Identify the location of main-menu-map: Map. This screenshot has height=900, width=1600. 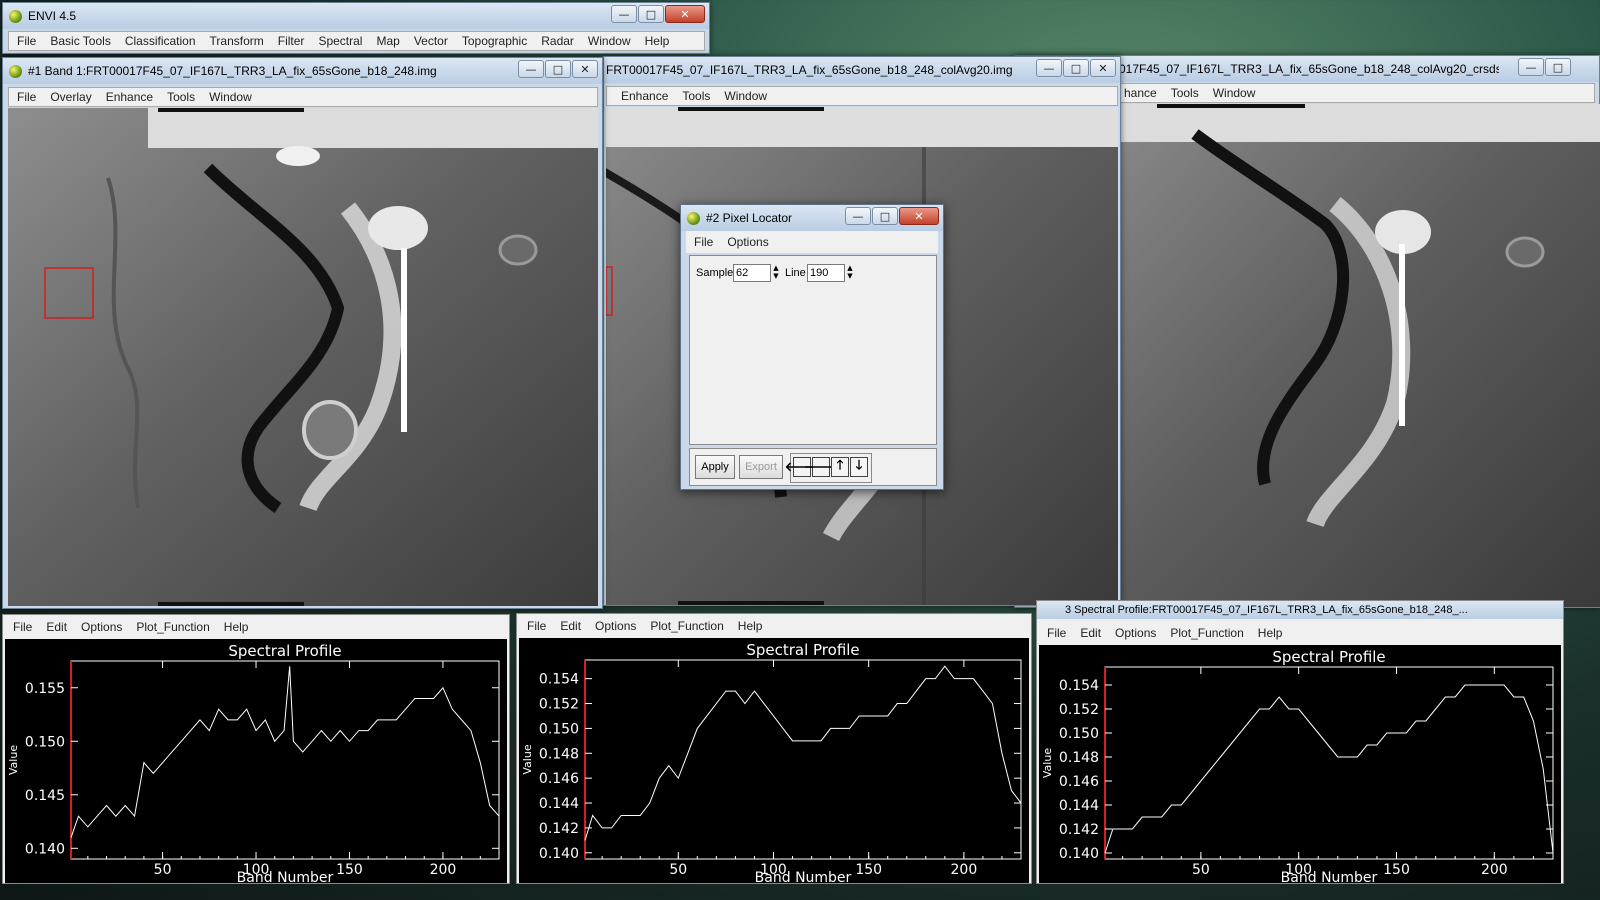
(387, 41).